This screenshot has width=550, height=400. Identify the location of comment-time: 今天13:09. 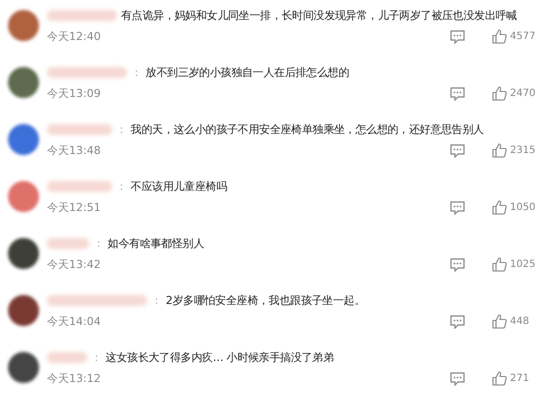
(74, 93).